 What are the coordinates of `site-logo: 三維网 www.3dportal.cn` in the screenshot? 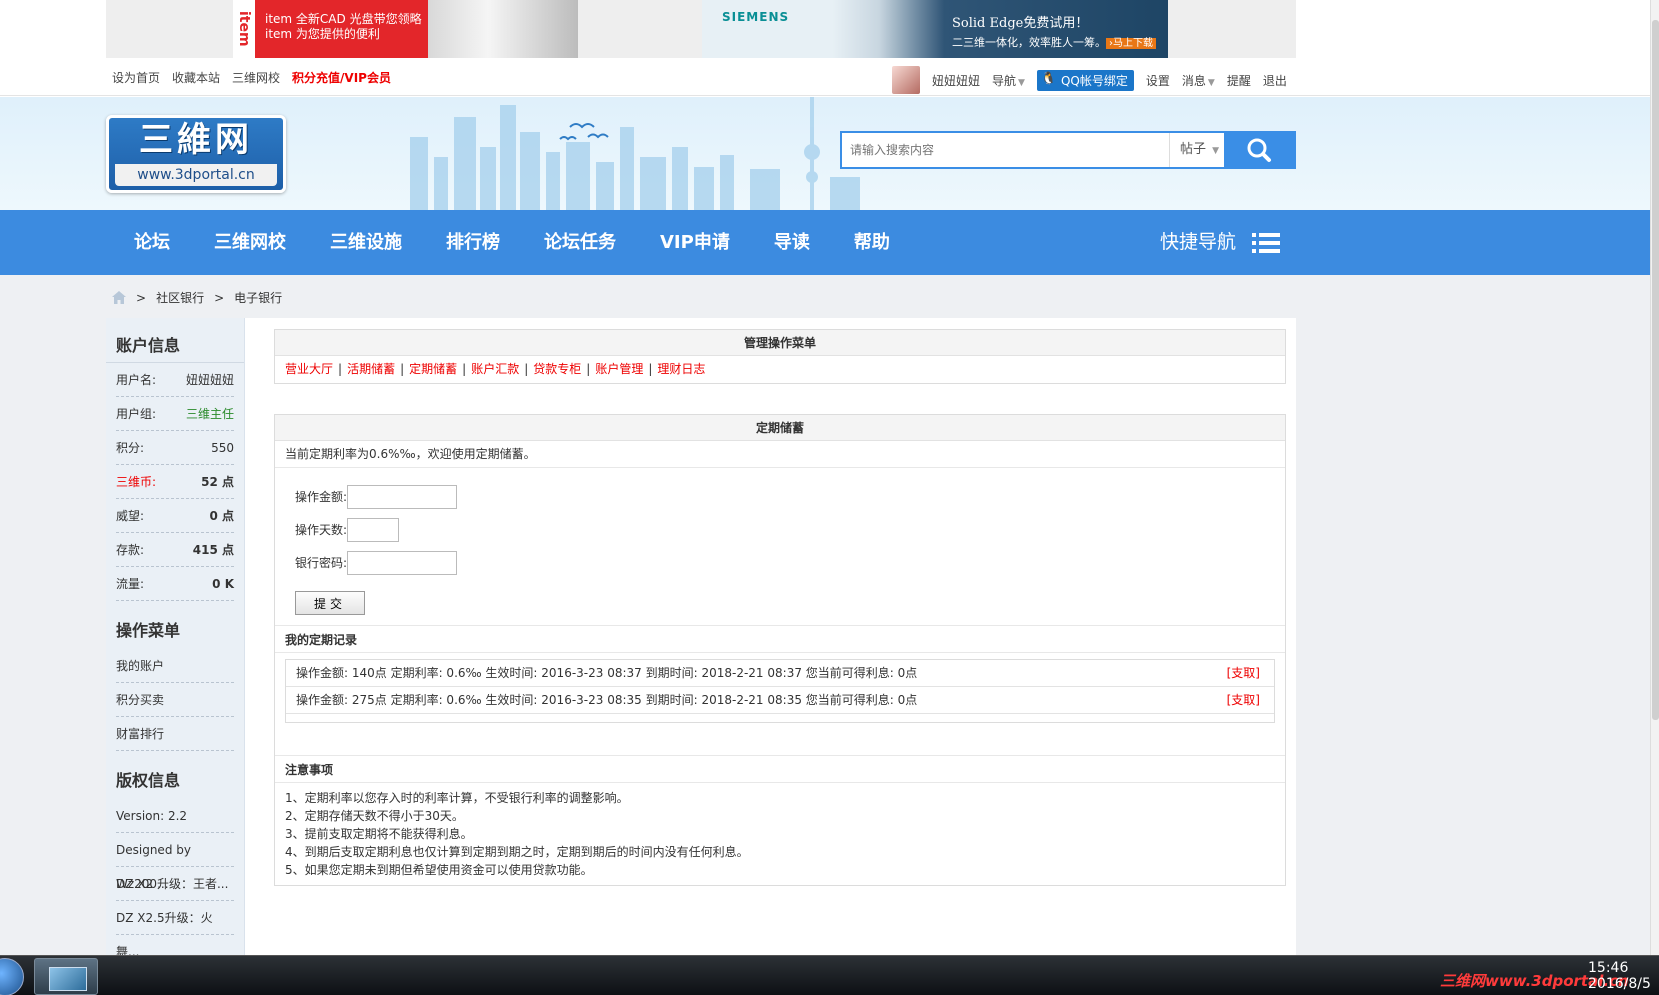 It's located at (196, 154).